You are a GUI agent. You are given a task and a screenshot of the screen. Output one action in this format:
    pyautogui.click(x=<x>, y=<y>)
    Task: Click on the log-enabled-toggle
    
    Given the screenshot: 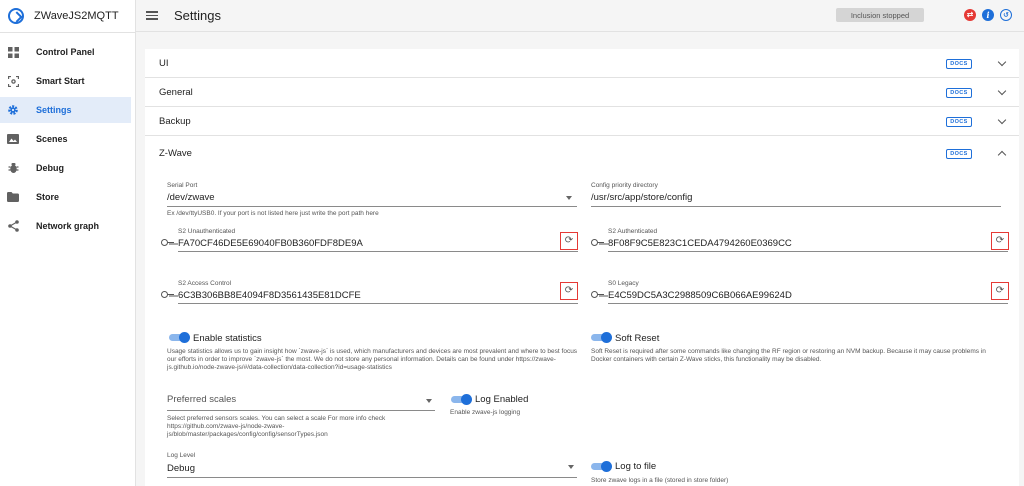 What is the action you would take?
    pyautogui.click(x=461, y=399)
    